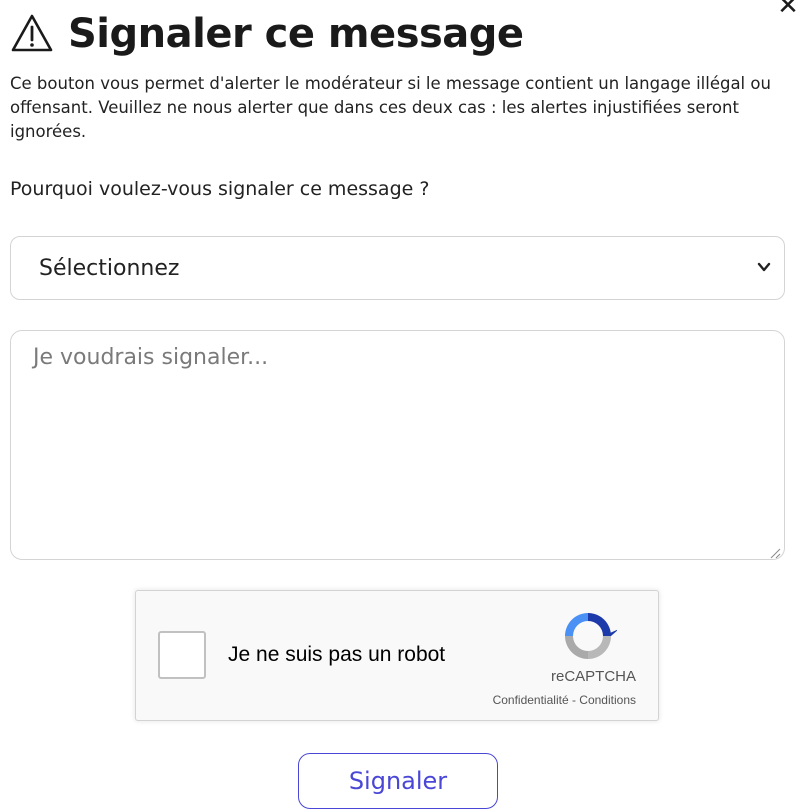  Describe the element at coordinates (32, 34) in the screenshot. I see `warning-triangle-icon` at that location.